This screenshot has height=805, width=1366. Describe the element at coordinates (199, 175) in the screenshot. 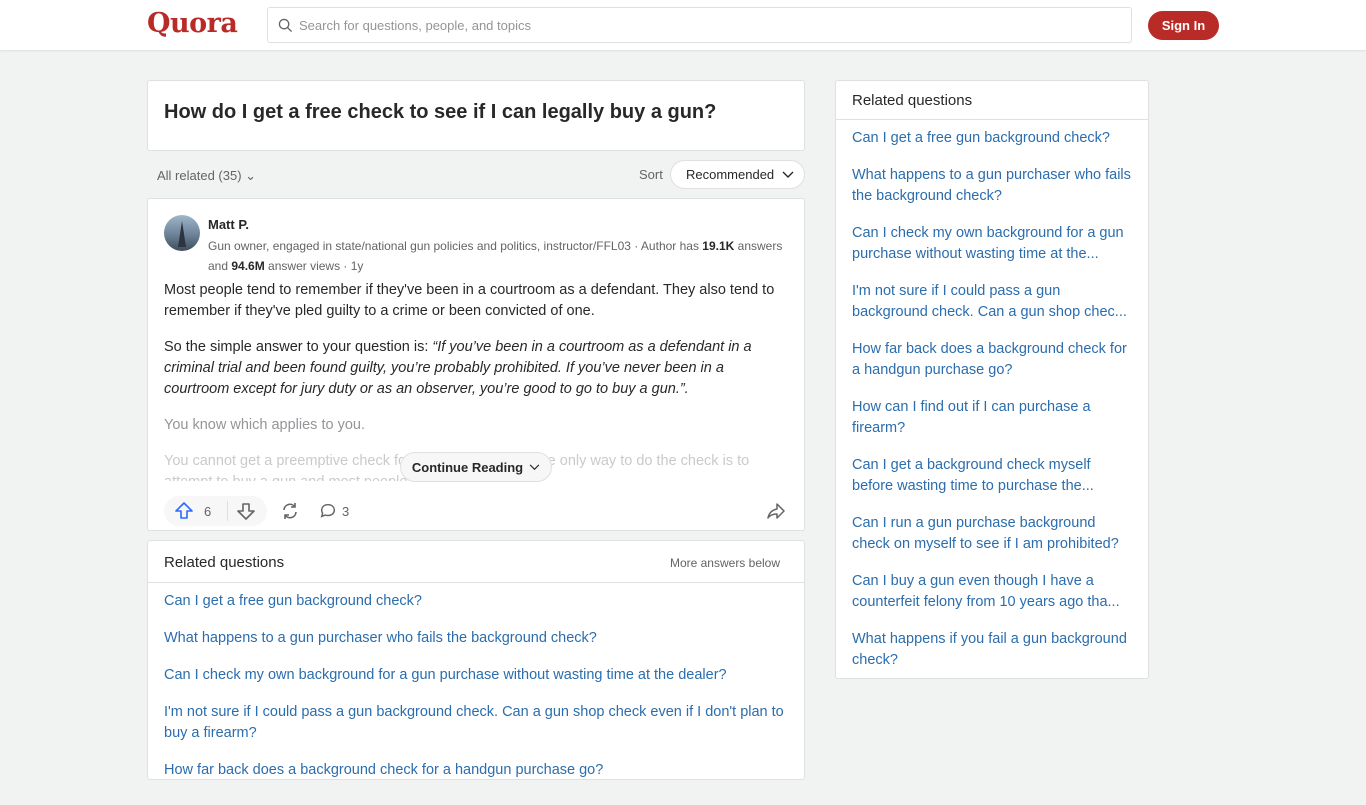

I see `all-related-label: All related (35)` at that location.